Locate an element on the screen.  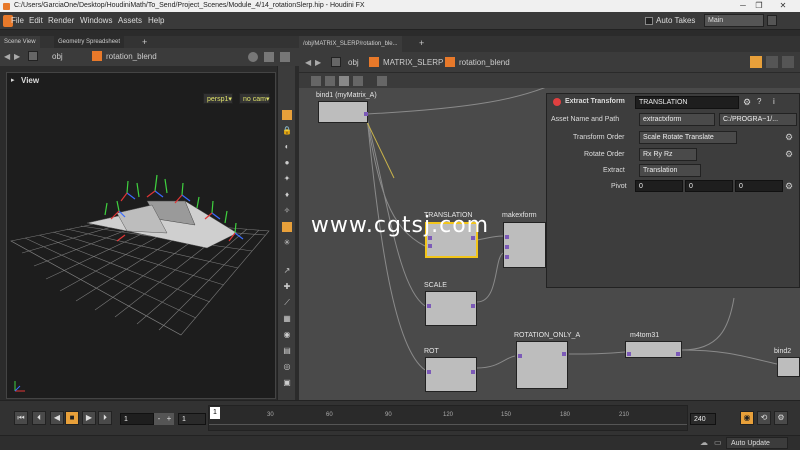
pin-icon is located at coordinates (33, 56).